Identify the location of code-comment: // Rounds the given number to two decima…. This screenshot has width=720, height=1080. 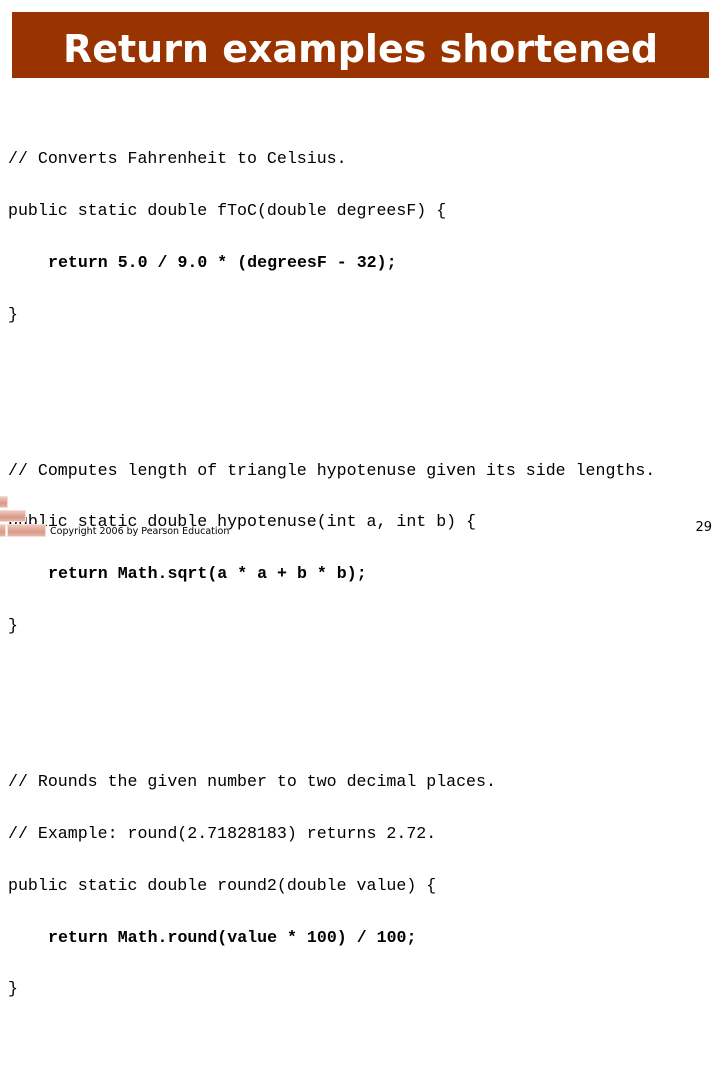
(252, 781).